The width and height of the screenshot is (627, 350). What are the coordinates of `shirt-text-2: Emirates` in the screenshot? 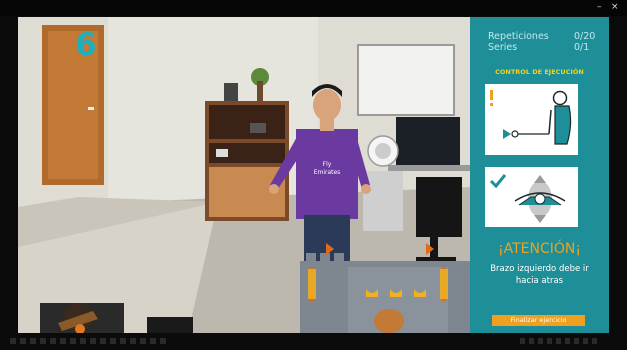 It's located at (327, 172).